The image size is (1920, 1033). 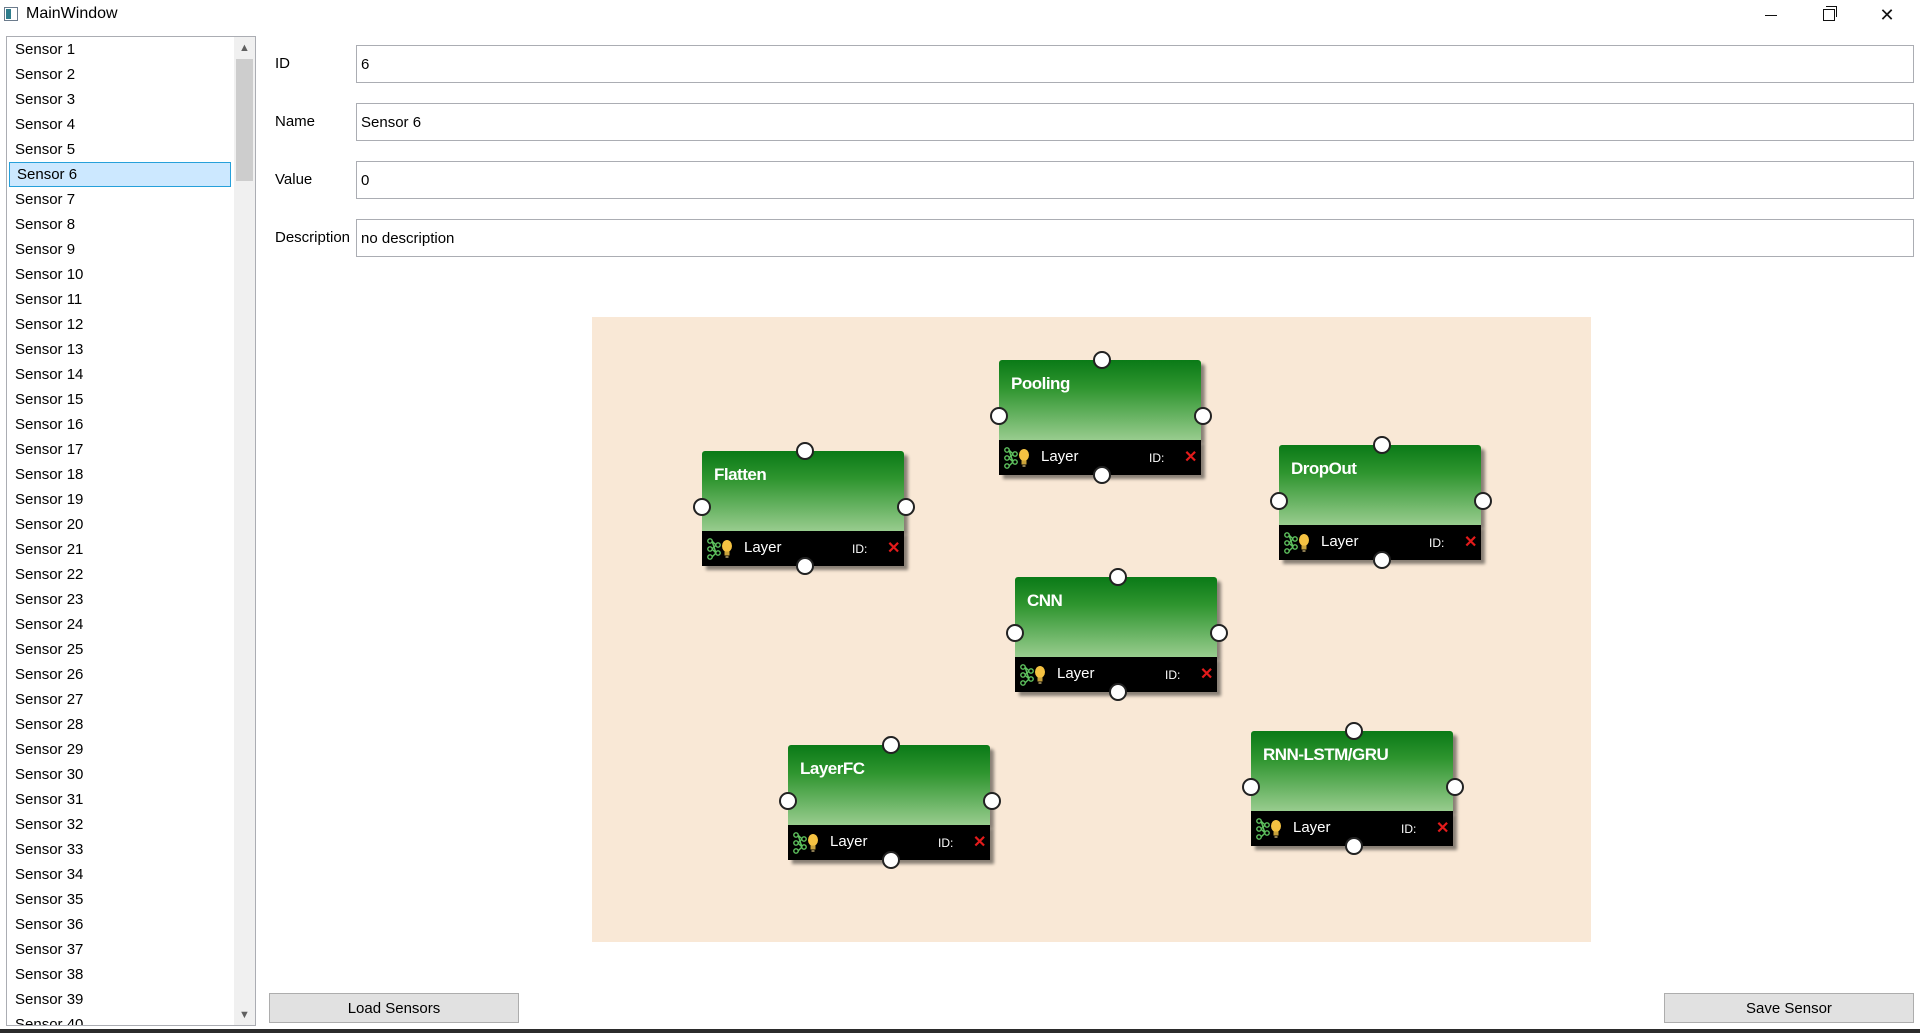 What do you see at coordinates (120, 424) in the screenshot?
I see `list-item: Sensor 16` at bounding box center [120, 424].